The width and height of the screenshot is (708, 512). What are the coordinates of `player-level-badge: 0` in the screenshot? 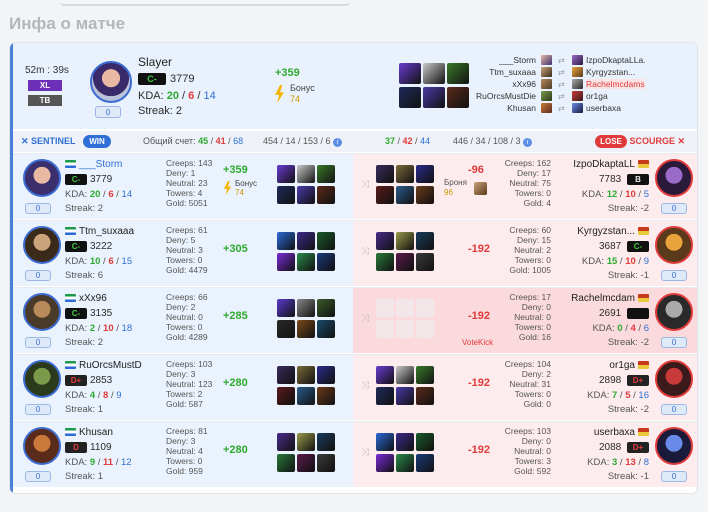 It's located at (674, 476).